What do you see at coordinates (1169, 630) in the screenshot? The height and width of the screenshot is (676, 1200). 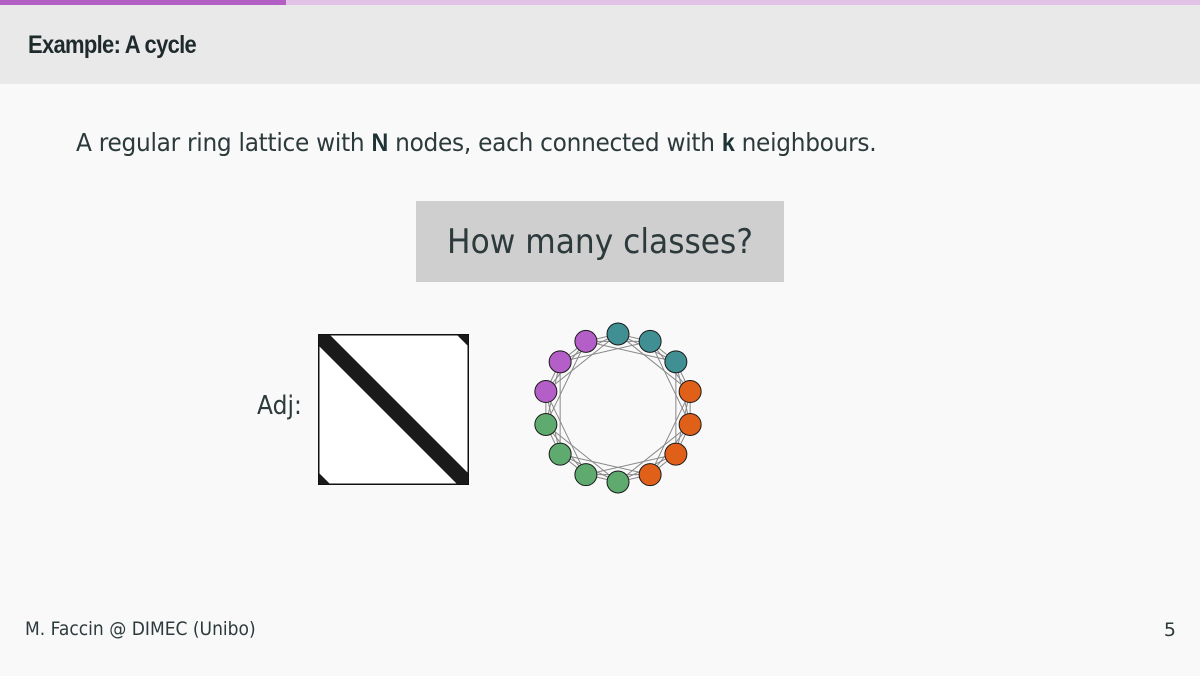 I see `page-number: 5` at bounding box center [1169, 630].